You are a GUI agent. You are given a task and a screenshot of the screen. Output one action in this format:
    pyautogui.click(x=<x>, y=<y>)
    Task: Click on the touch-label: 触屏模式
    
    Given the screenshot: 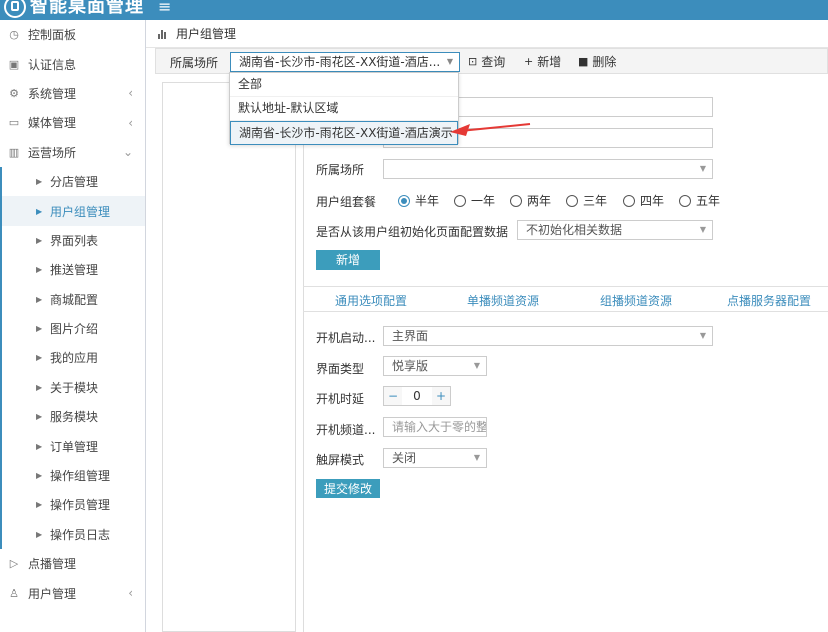 What is the action you would take?
    pyautogui.click(x=340, y=460)
    